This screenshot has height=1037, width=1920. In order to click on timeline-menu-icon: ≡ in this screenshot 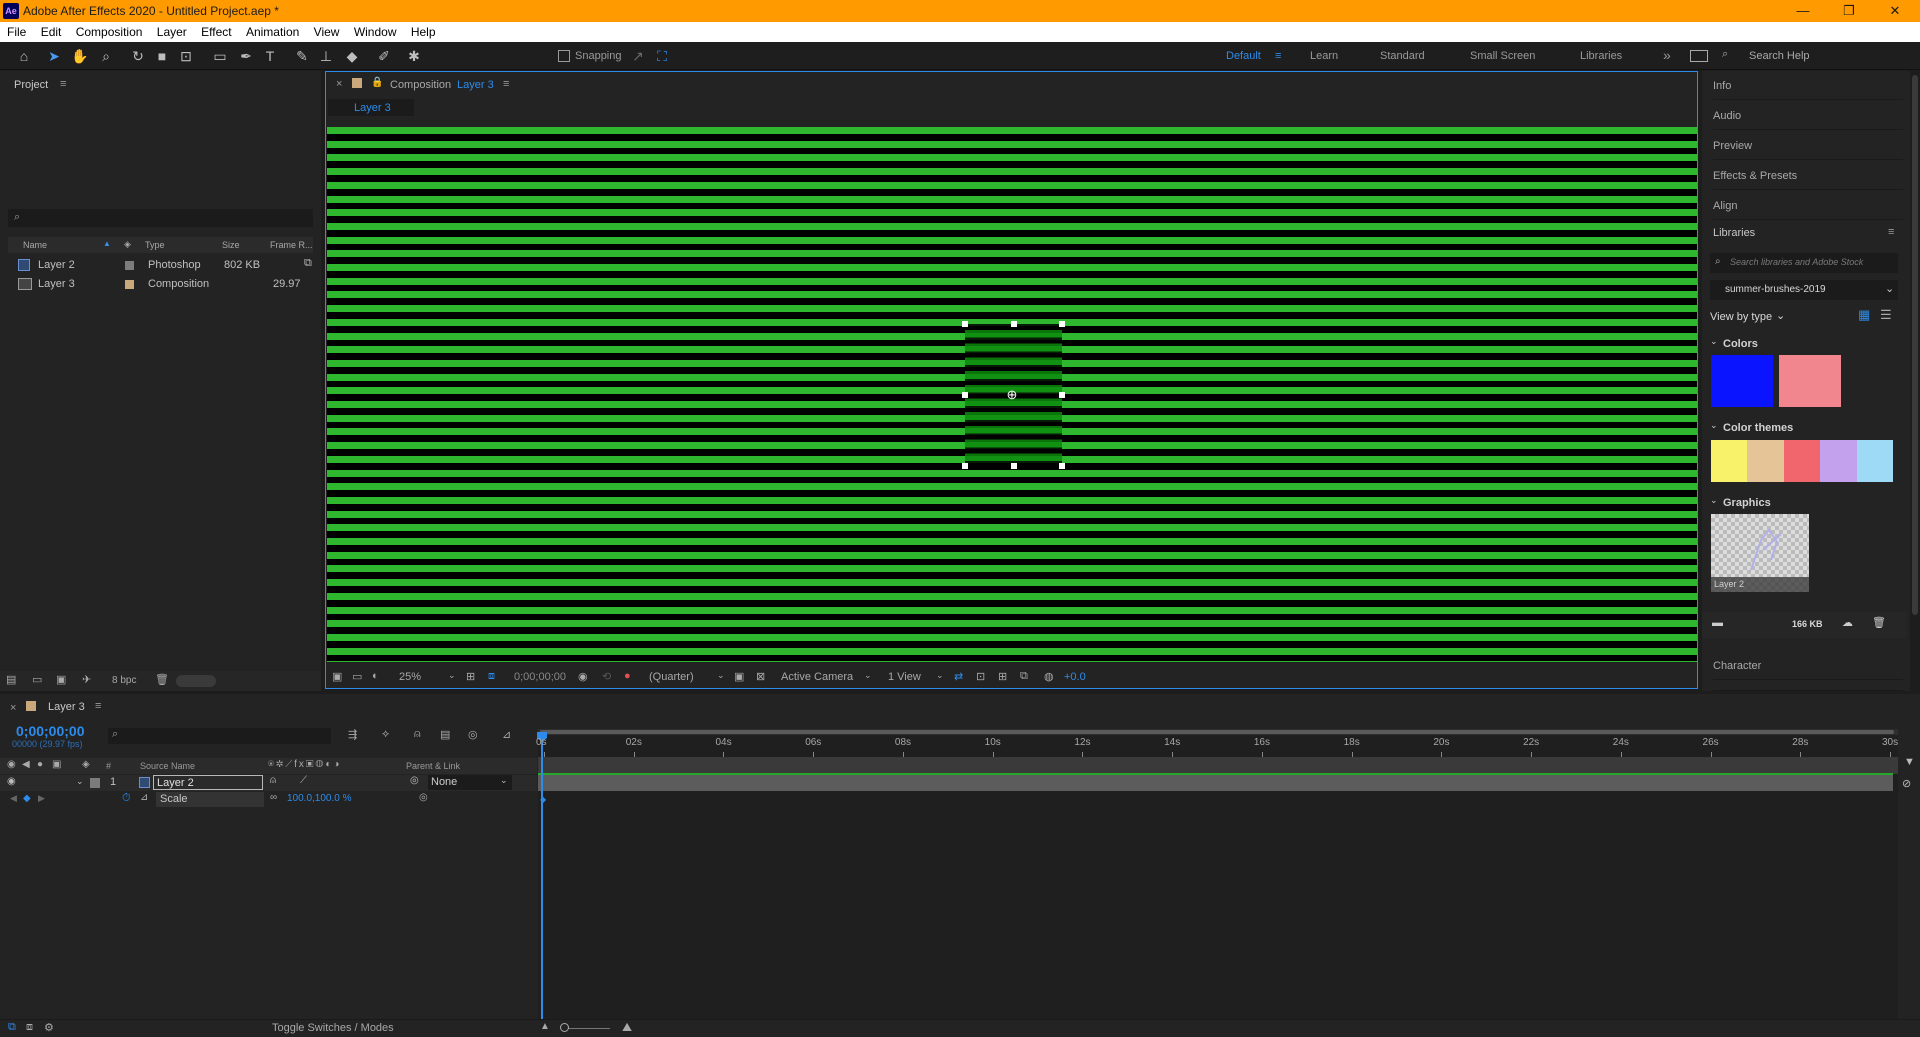, I will do `click(98, 706)`.